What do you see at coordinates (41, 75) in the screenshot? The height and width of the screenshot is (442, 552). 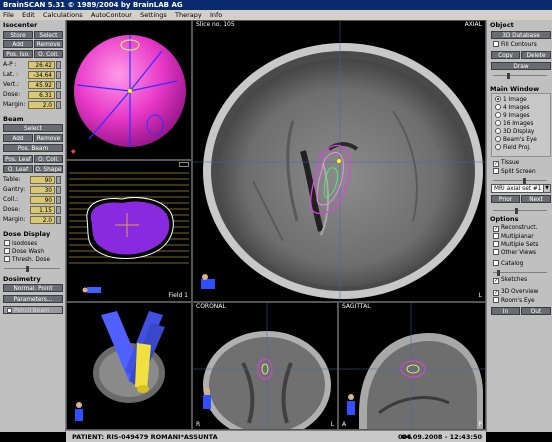 I see `lat-value-field: -34.64` at bounding box center [41, 75].